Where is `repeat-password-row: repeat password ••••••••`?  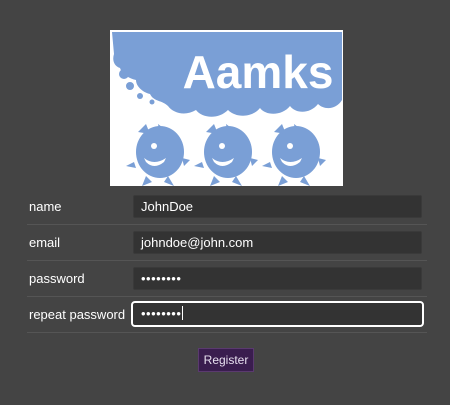 repeat-password-row: repeat password •••••••• is located at coordinates (227, 315).